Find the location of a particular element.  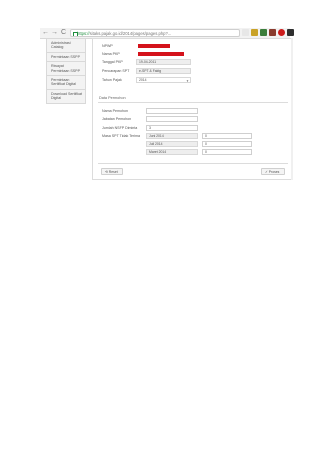

proses-button: ✓ Proses is located at coordinates (273, 171).